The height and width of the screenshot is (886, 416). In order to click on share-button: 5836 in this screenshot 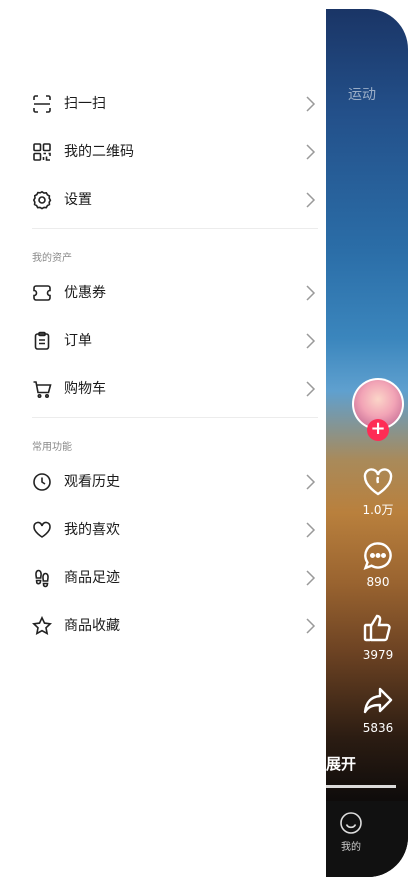, I will do `click(378, 710)`.